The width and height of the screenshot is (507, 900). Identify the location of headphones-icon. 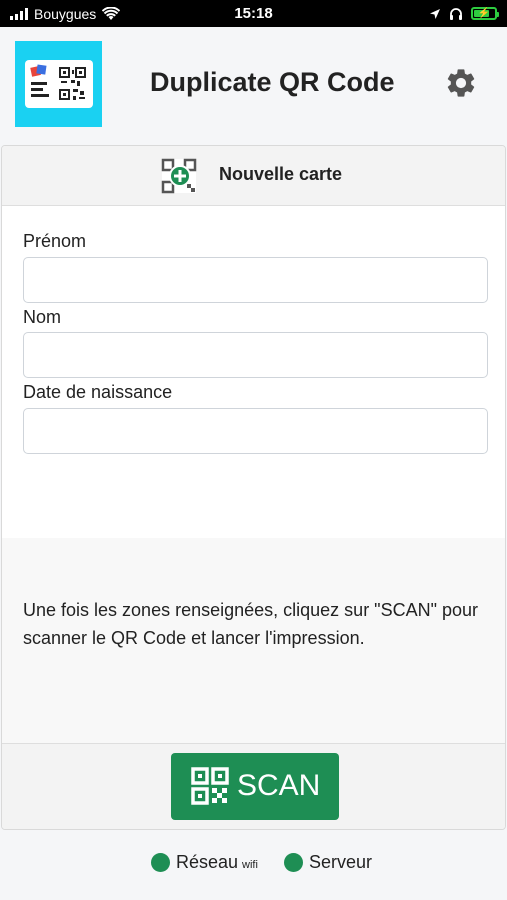
(456, 14).